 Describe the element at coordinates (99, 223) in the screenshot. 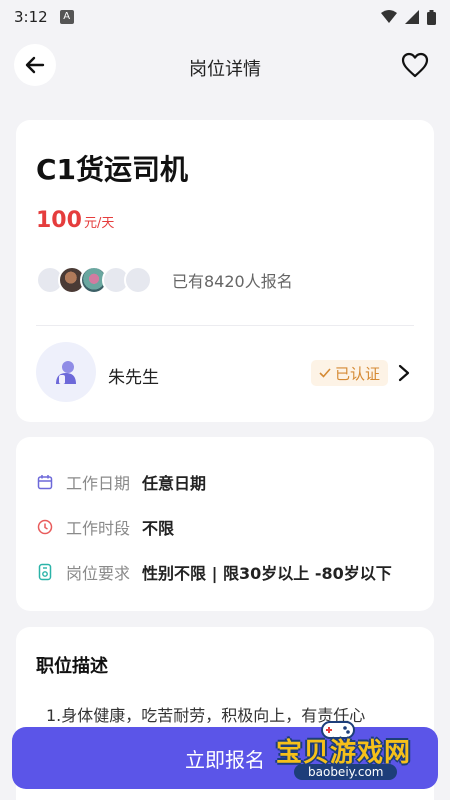

I see `salary-unit: 元/天` at that location.